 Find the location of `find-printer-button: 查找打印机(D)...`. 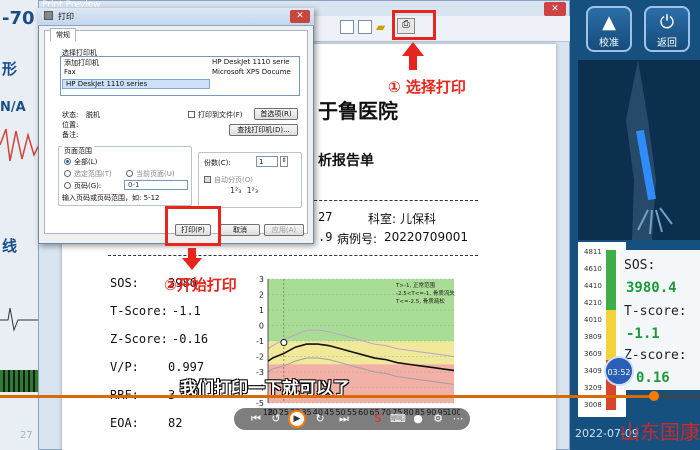

find-printer-button: 查找打印机(D)... is located at coordinates (263, 130).